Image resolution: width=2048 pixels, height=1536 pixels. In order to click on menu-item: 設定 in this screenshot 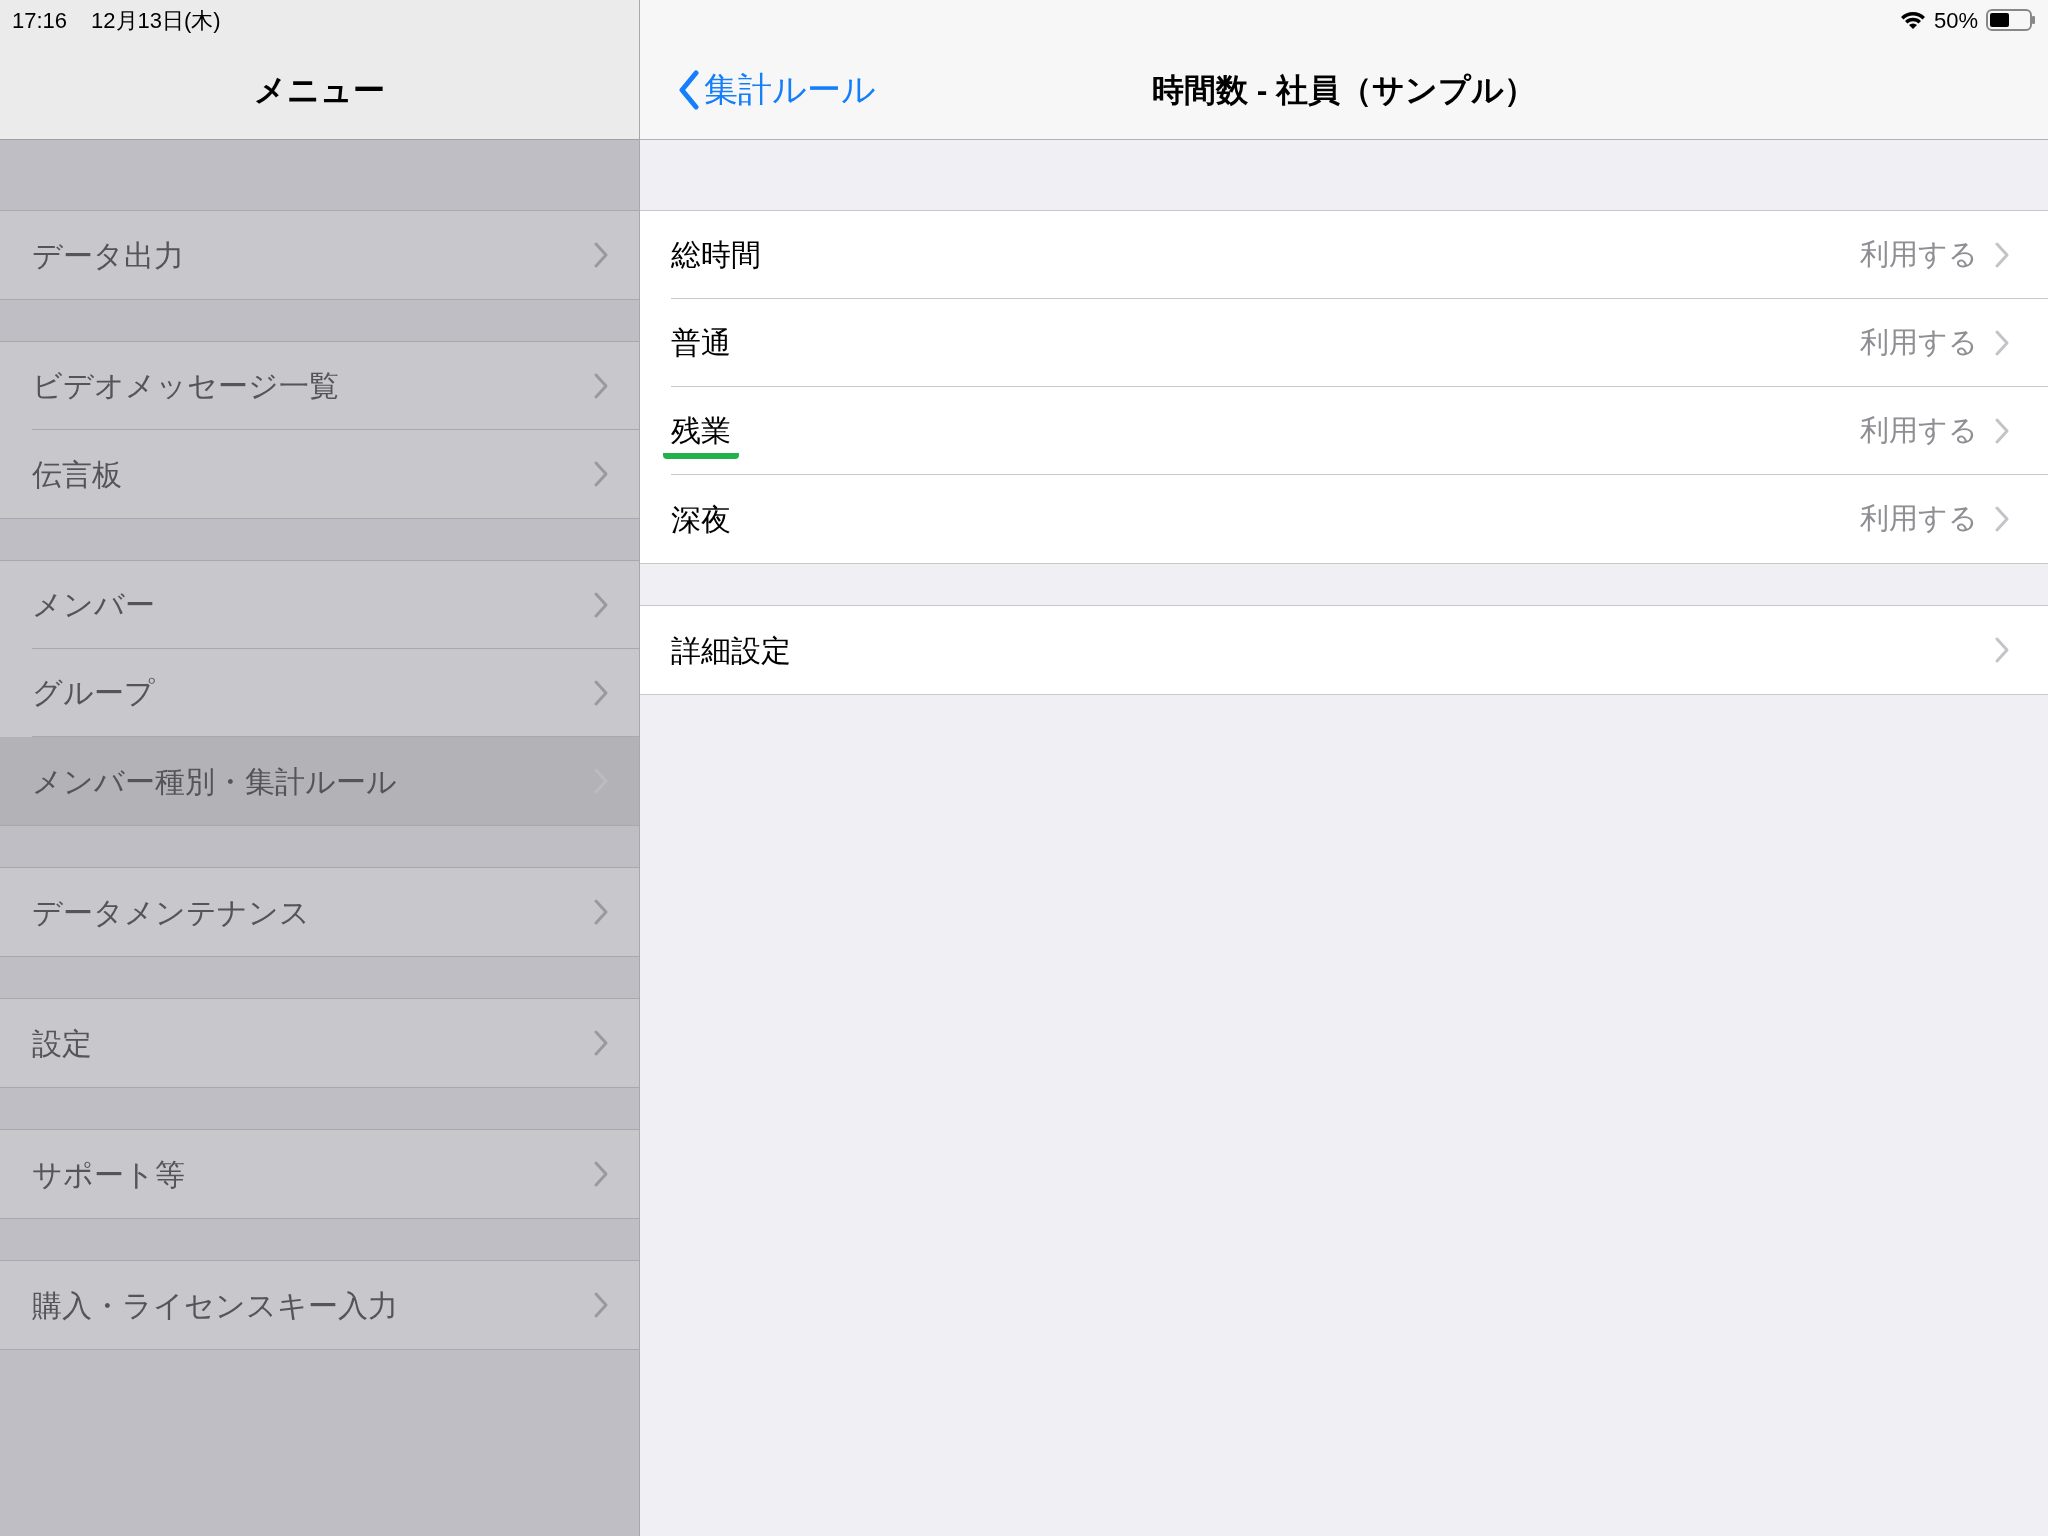, I will do `click(319, 1043)`.